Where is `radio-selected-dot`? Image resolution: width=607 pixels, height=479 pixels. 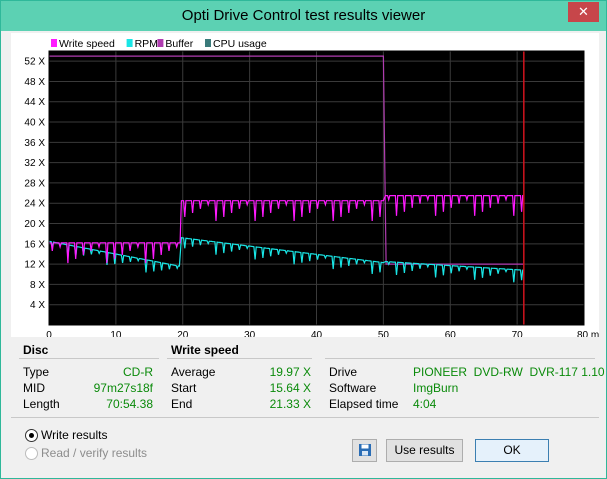
radio-selected-dot is located at coordinates (31, 435).